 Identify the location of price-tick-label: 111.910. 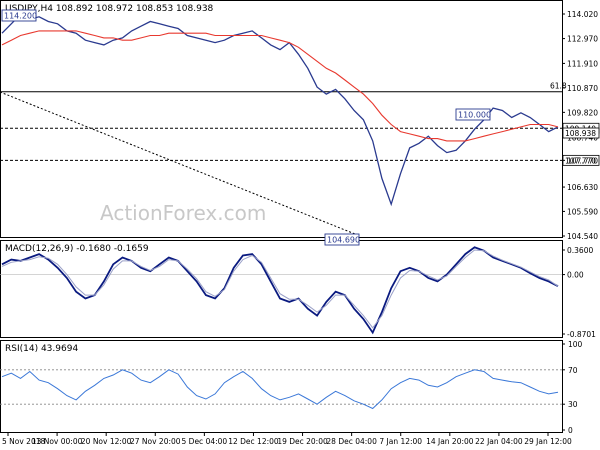
(582, 63).